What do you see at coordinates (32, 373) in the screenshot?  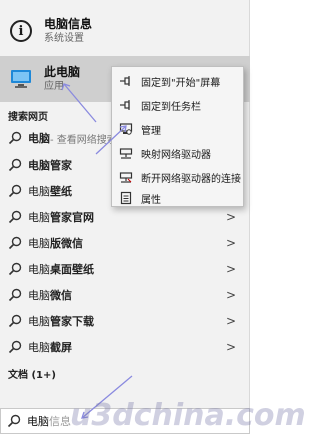 I see `docs-section-title: 文档 (1+)` at bounding box center [32, 373].